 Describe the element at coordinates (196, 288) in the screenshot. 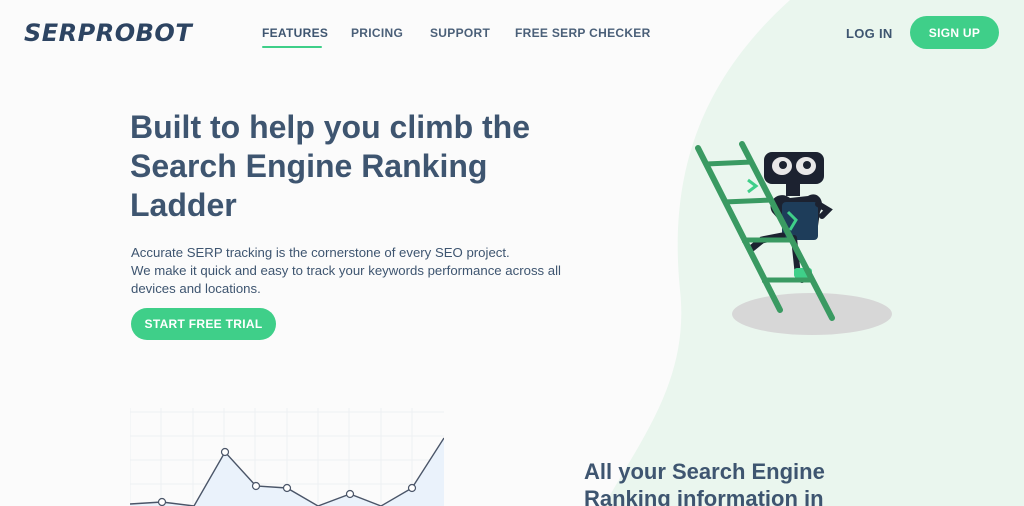

I see `hero-subtitle-line: devices and locations.` at that location.